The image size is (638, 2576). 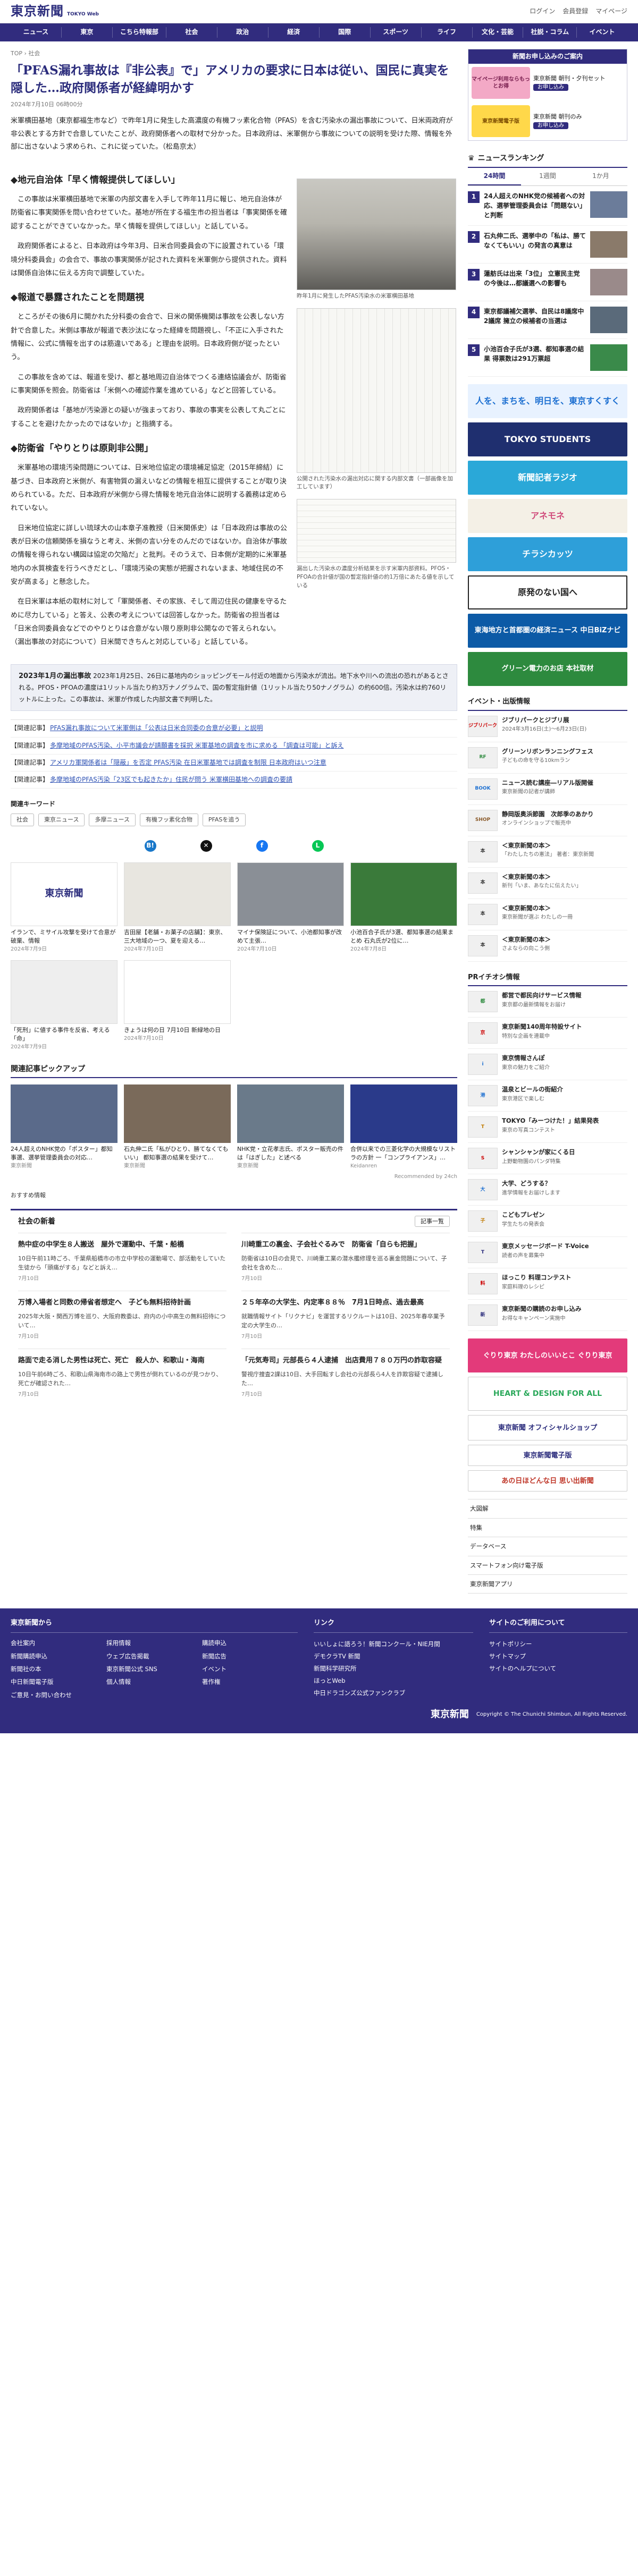 I want to click on ad-banner: 新聞記者ラジオ, so click(x=547, y=477).